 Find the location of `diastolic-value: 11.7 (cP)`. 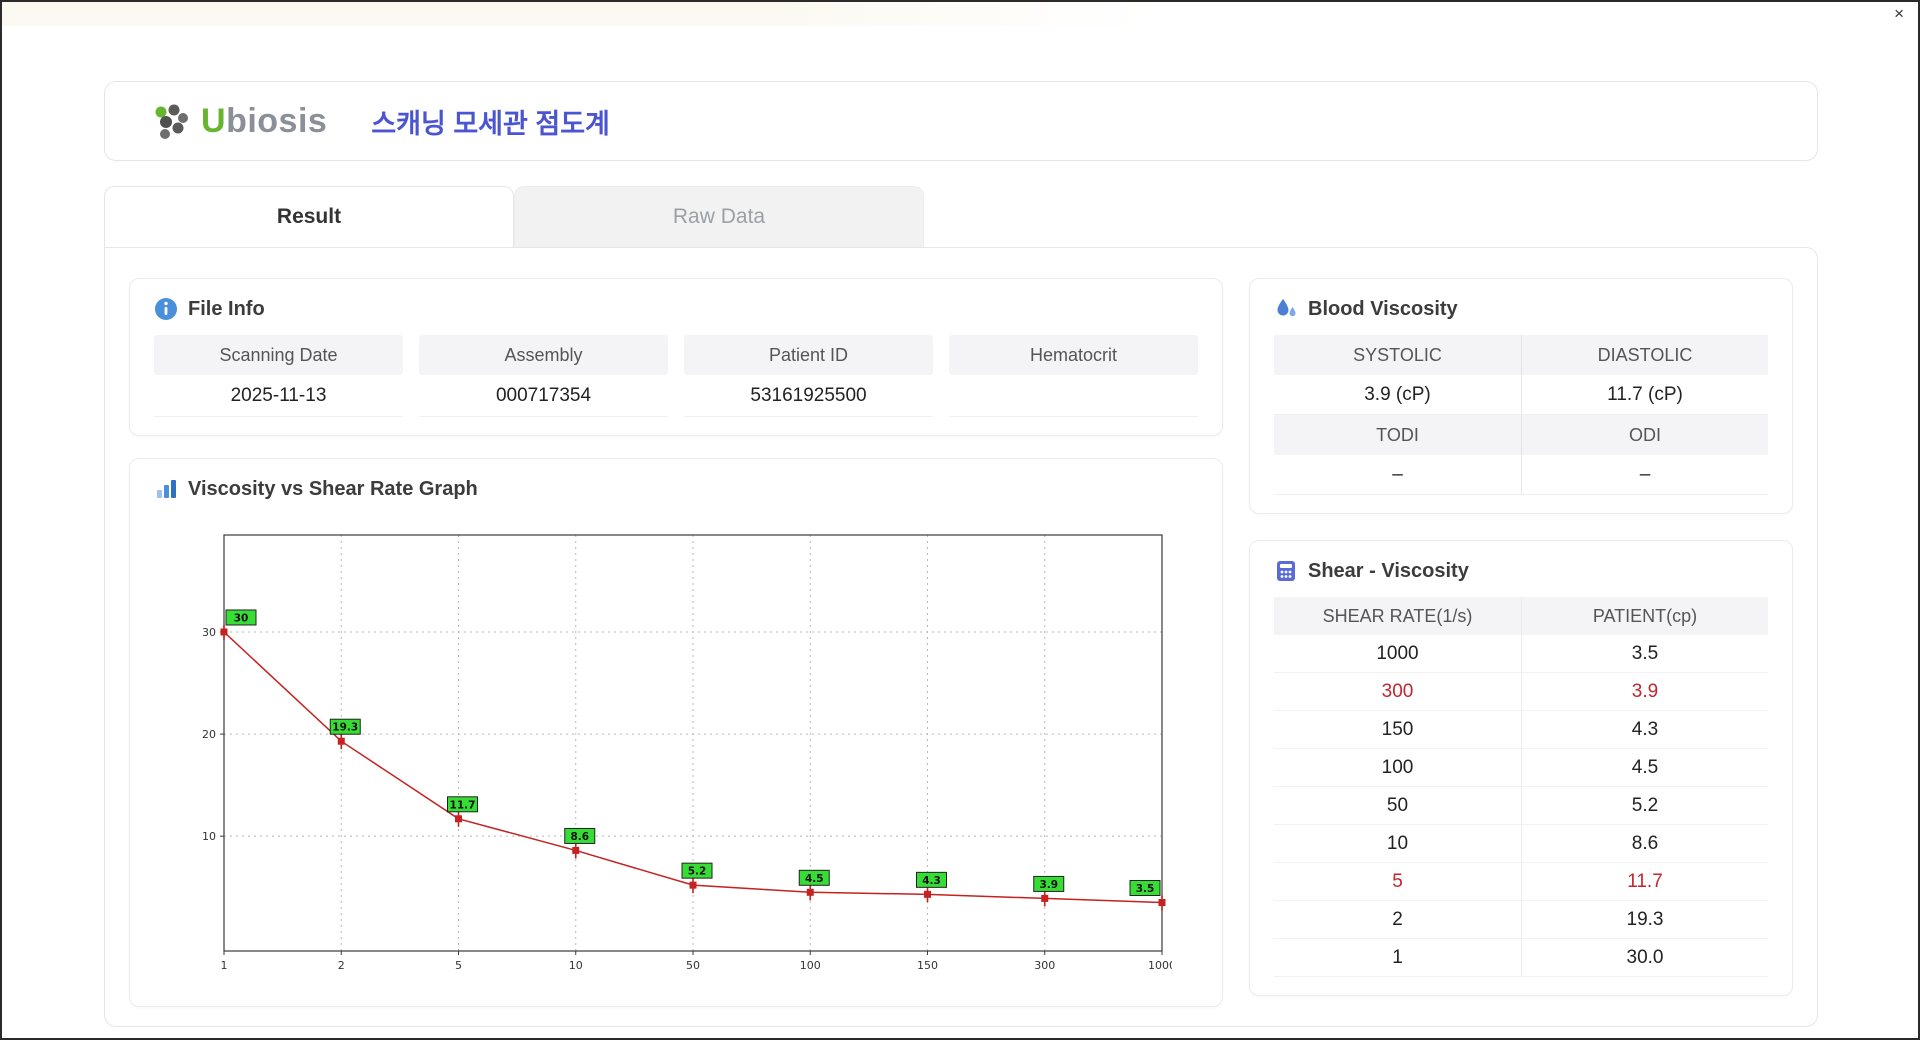

diastolic-value: 11.7 (cP) is located at coordinates (1644, 395).